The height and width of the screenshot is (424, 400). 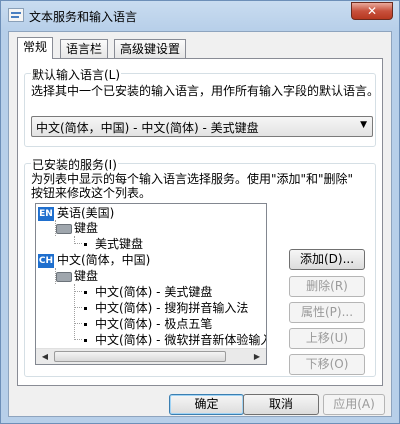 I want to click on scroll-left-icon: ◀, so click(x=45, y=356).